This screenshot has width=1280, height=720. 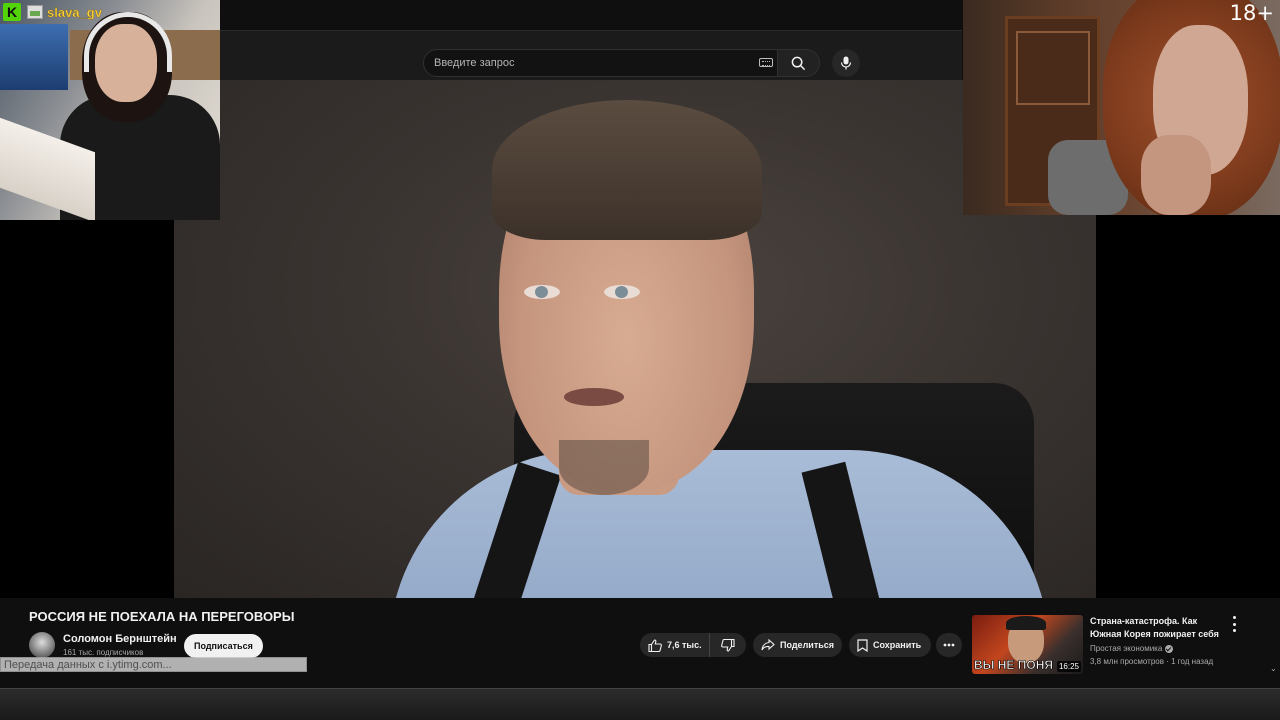 I want to click on video-person-beard, so click(x=604, y=467).